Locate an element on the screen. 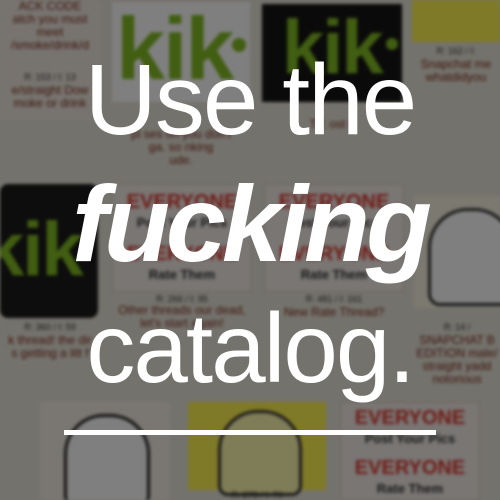  headline-line-1: Use the is located at coordinates (251, 100).